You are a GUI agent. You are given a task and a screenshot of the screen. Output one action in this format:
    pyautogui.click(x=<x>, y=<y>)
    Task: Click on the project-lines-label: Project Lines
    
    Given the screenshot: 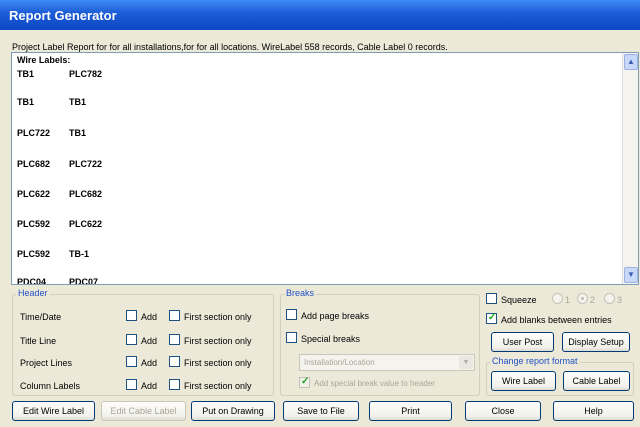 What is the action you would take?
    pyautogui.click(x=46, y=363)
    